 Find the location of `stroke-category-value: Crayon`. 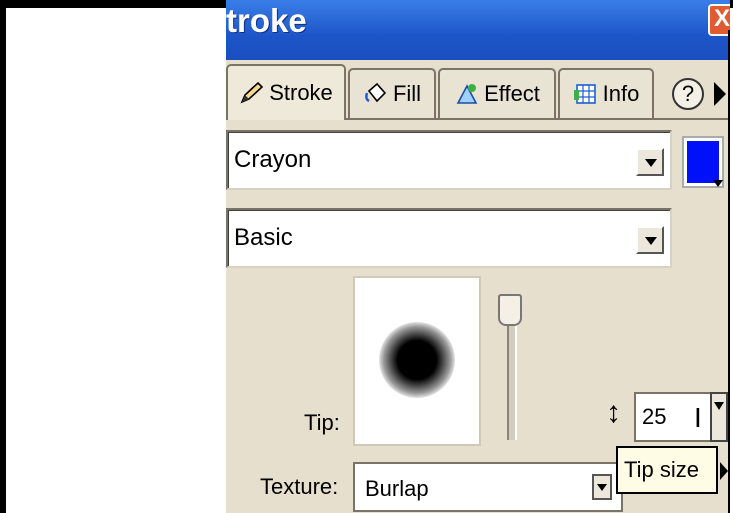

stroke-category-value: Crayon is located at coordinates (273, 159).